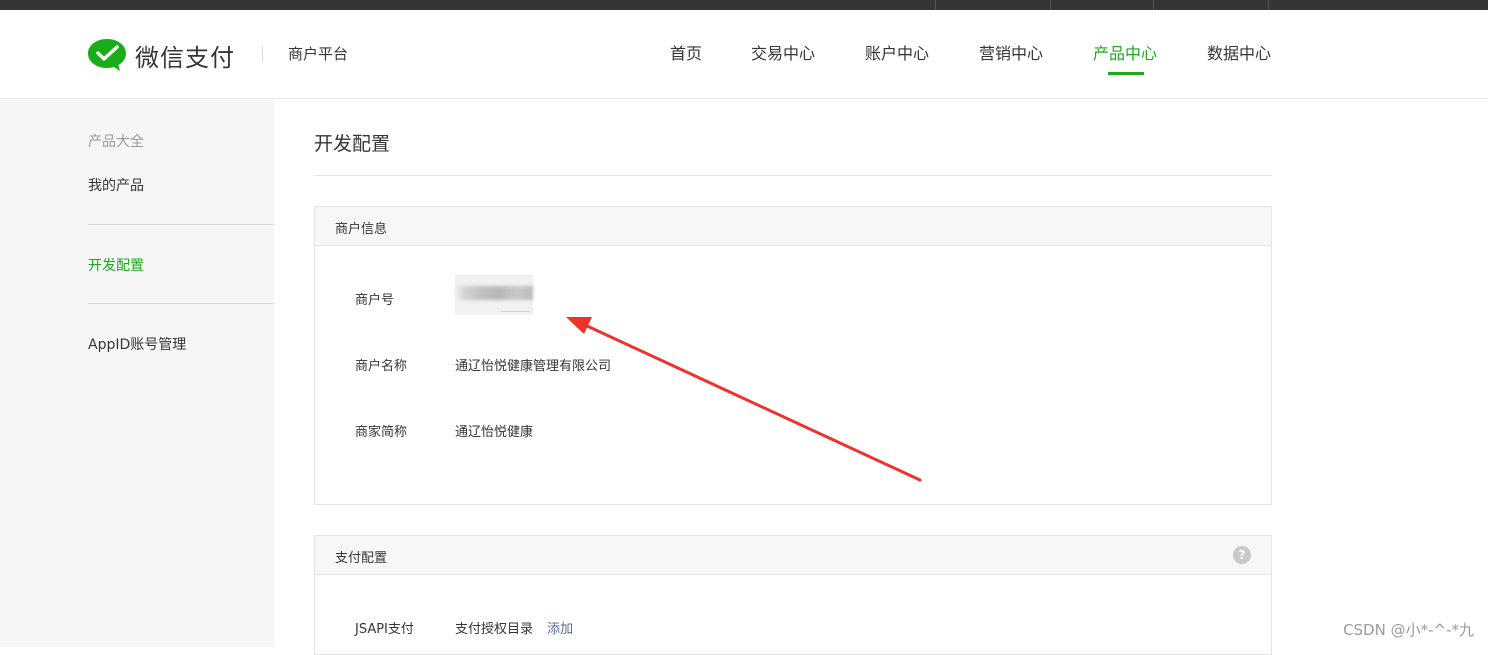  What do you see at coordinates (107, 55) in the screenshot?
I see `wechat-pay-icon` at bounding box center [107, 55].